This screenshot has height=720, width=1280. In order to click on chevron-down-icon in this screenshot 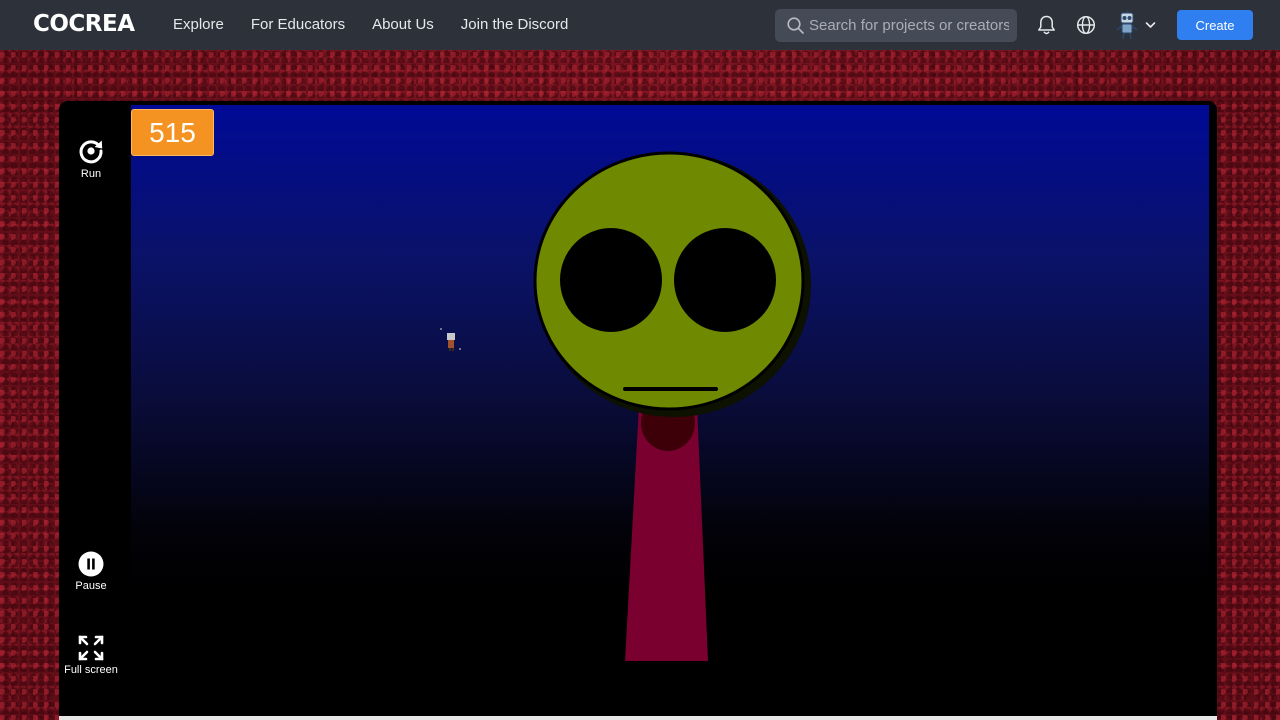, I will do `click(1150, 25)`.